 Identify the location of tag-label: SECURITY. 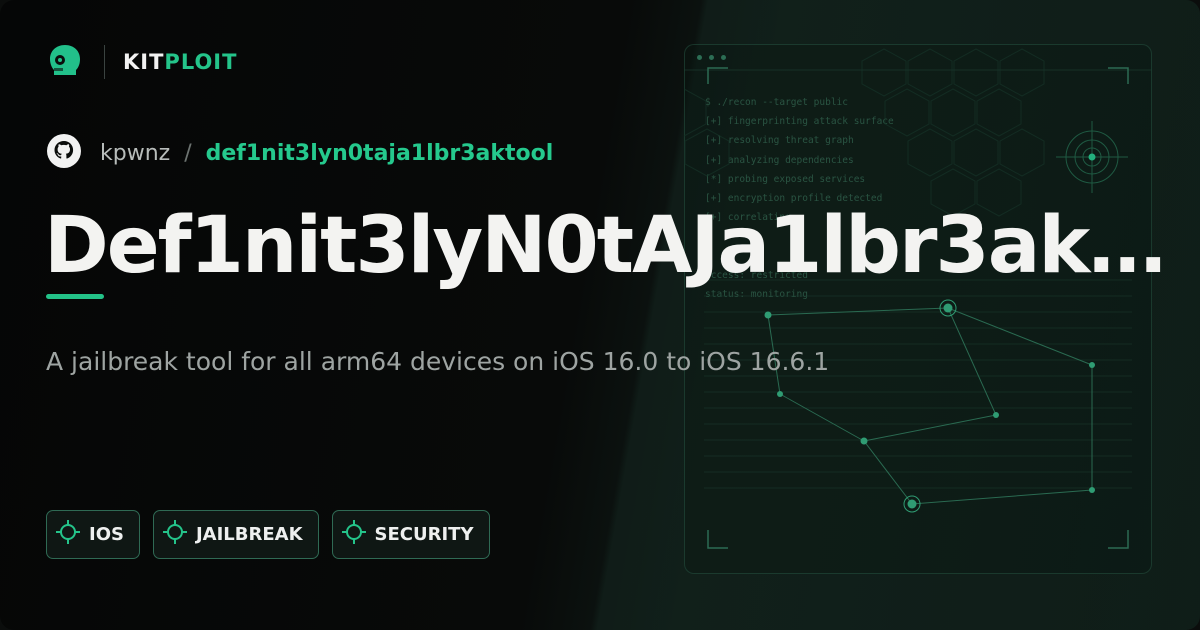
(424, 534).